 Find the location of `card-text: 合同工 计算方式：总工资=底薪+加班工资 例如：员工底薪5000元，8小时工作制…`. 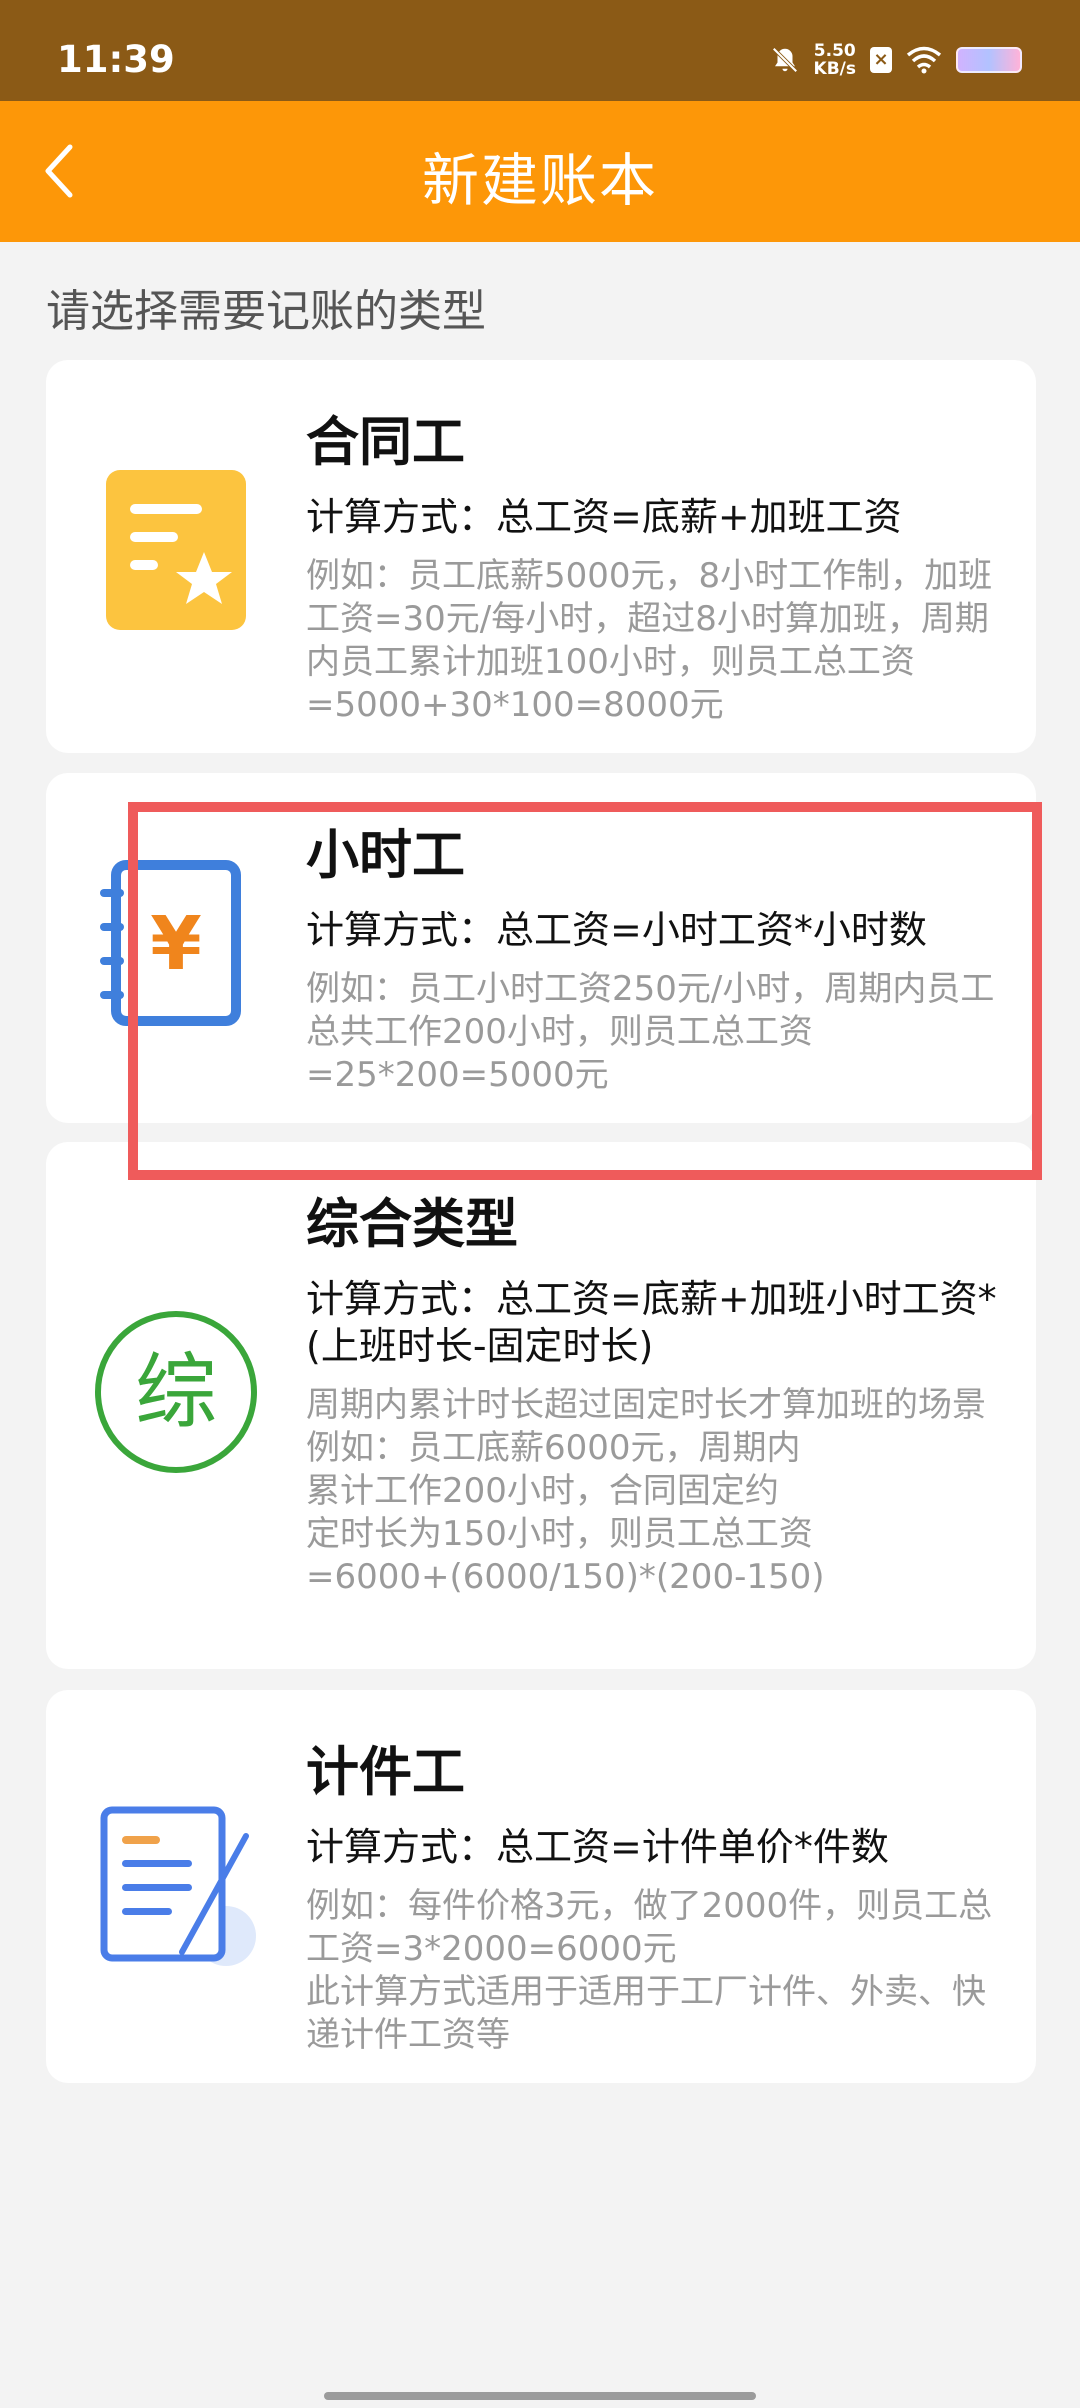

card-text: 合同工 计算方式：总工资=底薪+加班工资 例如：员工底薪5000元，8小时工作制… is located at coordinates (659, 563).